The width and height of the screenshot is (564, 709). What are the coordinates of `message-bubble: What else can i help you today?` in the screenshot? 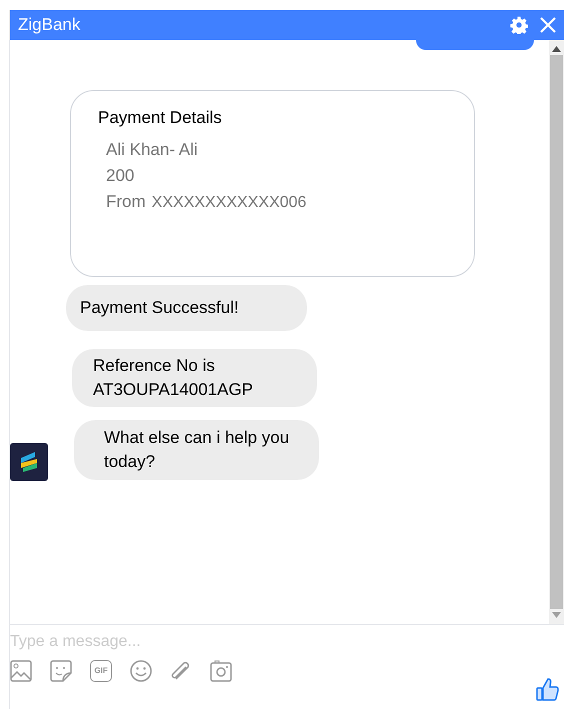 It's located at (196, 450).